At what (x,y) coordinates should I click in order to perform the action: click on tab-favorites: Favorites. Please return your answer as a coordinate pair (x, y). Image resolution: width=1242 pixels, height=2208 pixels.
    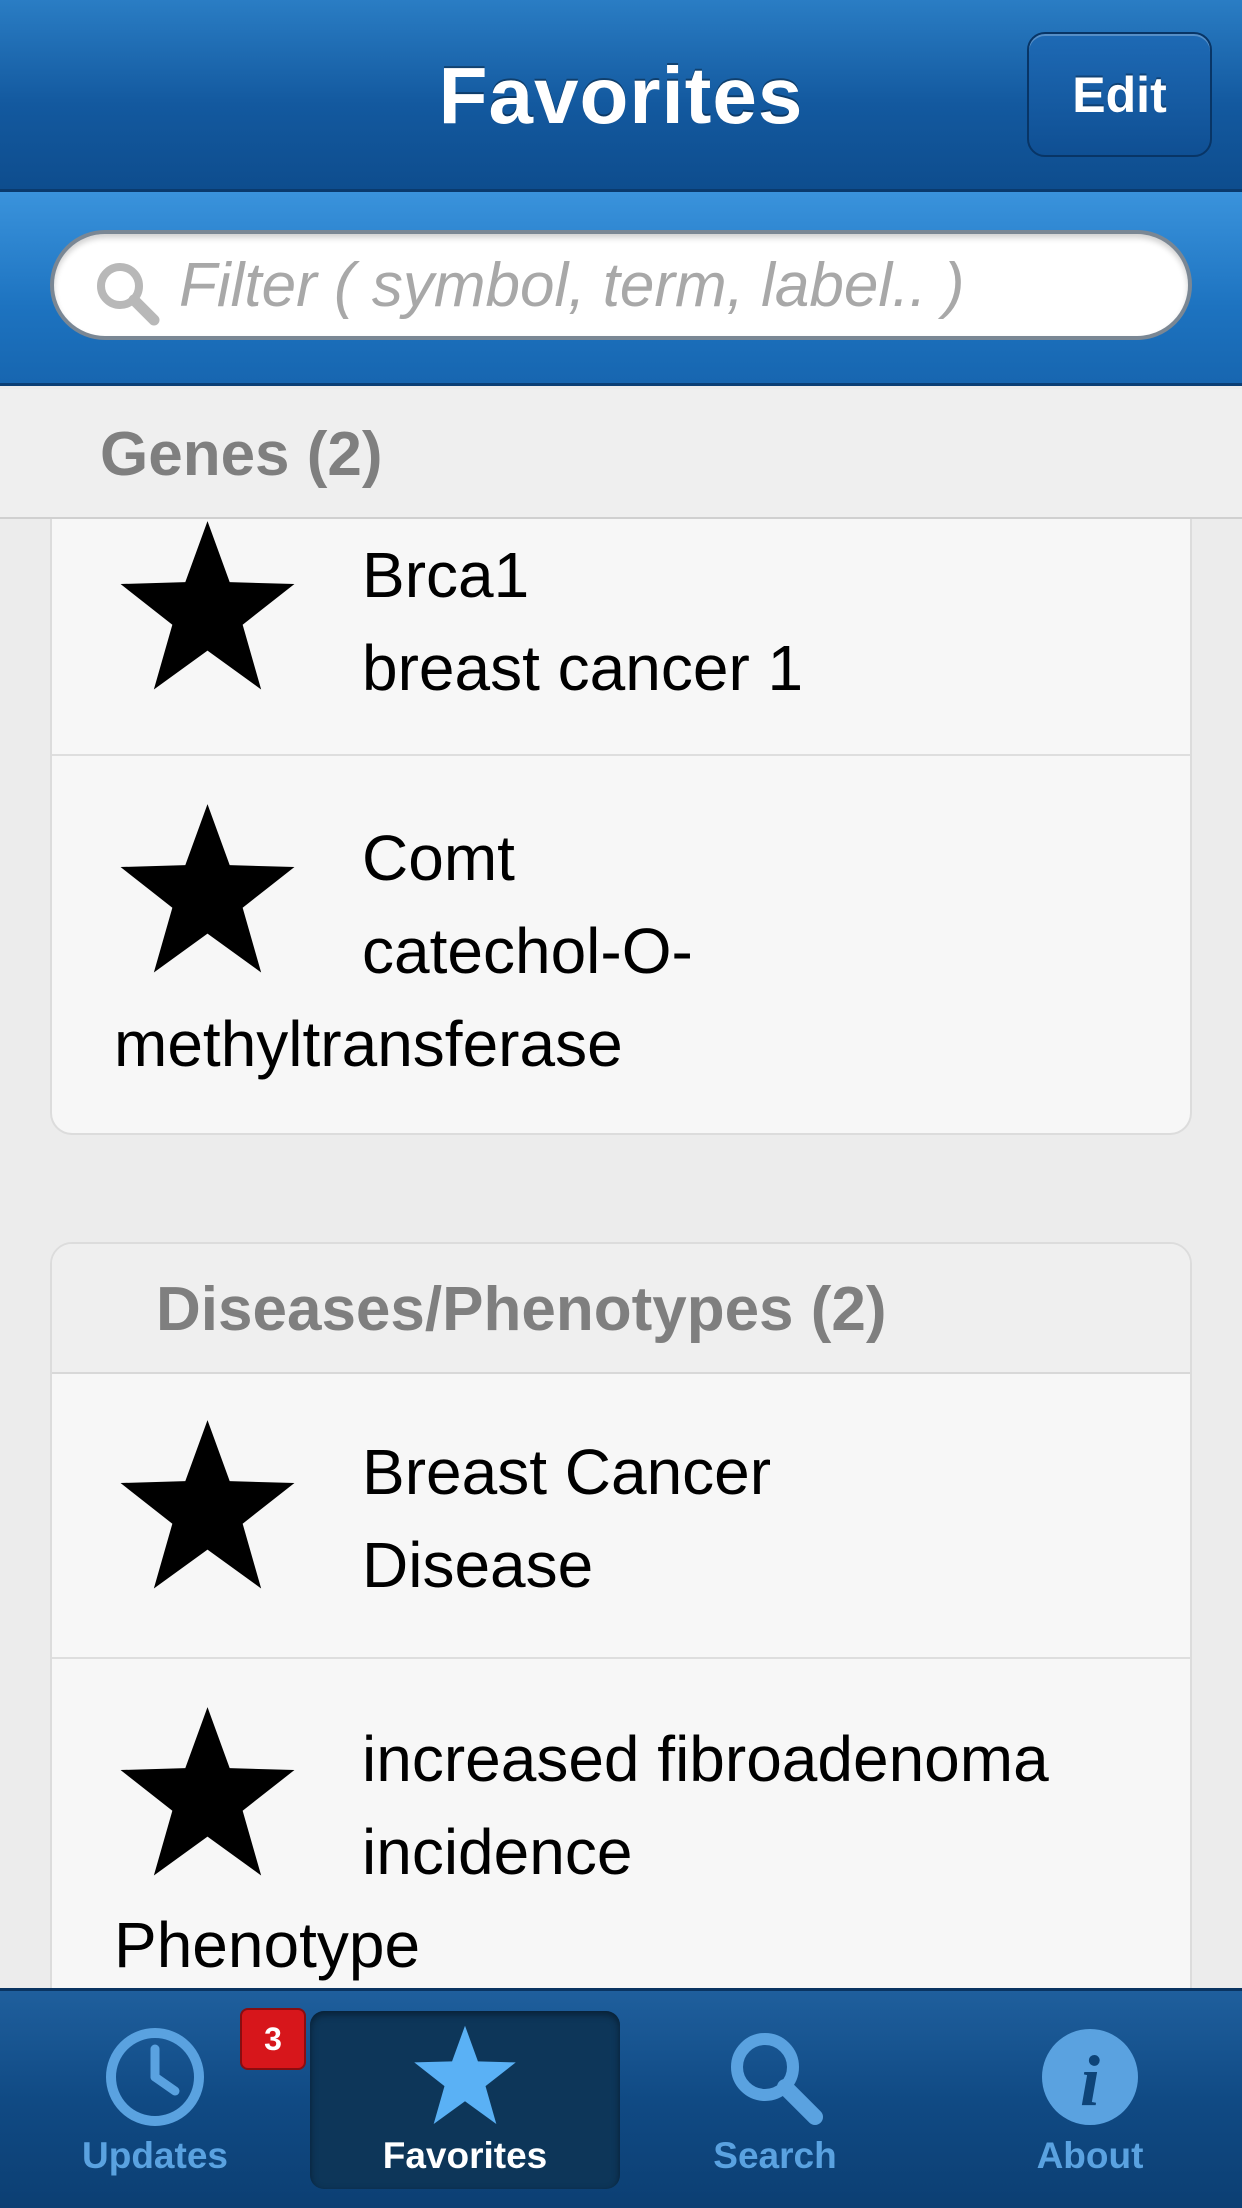
    Looking at the image, I should click on (465, 2100).